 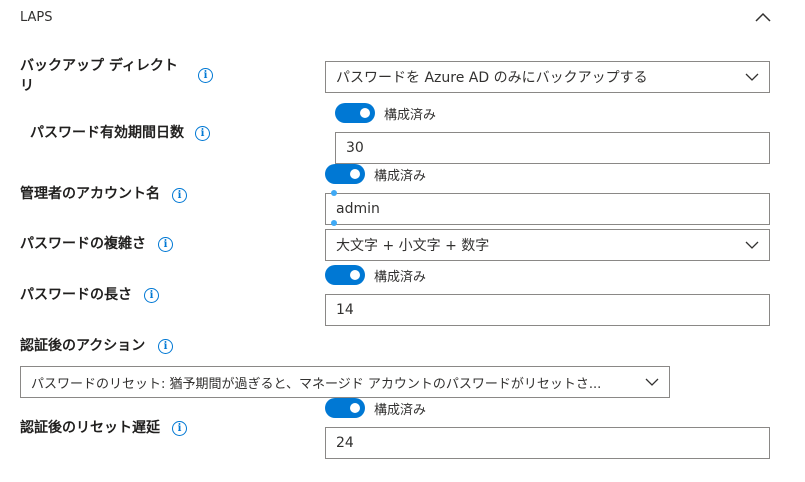 I want to click on post-auth-reset-delay-configured-toggle, so click(x=345, y=408).